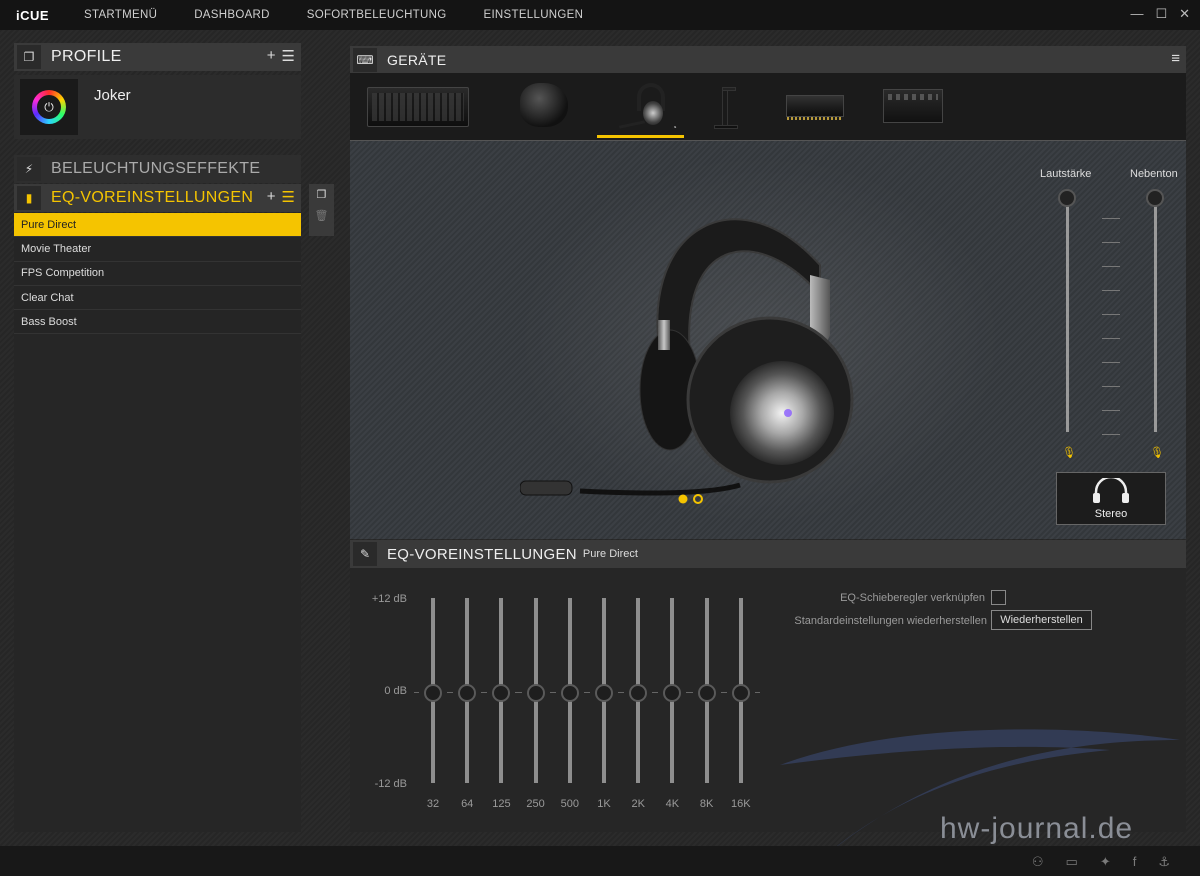 Image resolution: width=1200 pixels, height=876 pixels. I want to click on eq-band-slider: 8K, so click(706, 704).